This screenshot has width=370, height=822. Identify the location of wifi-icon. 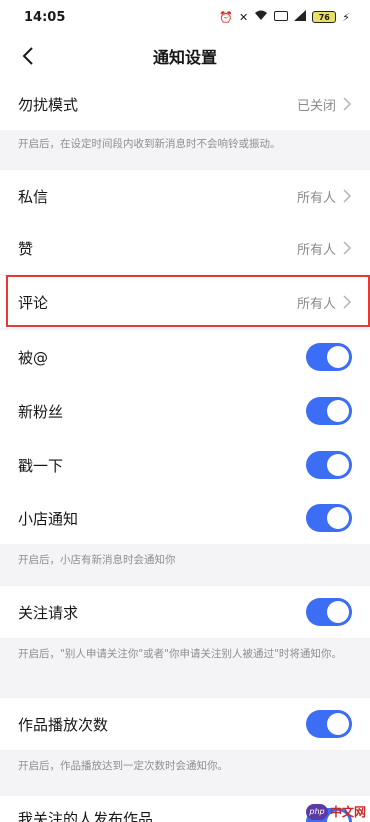
(261, 17).